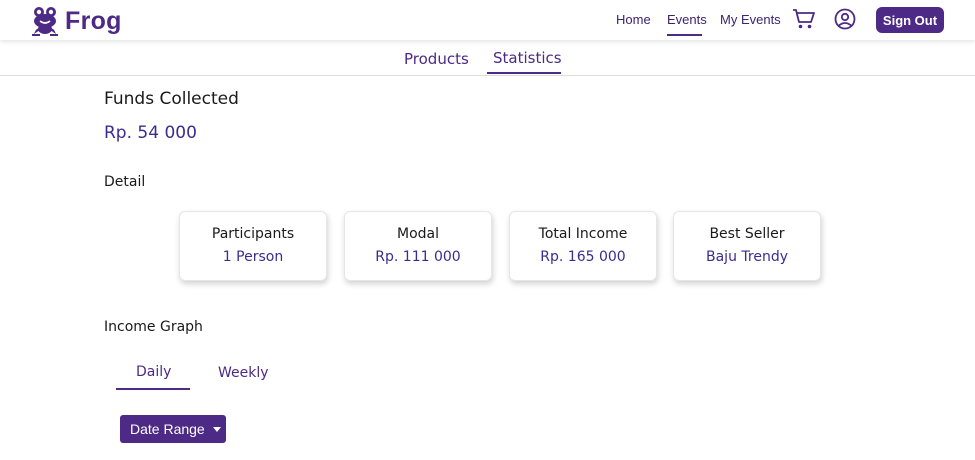 This screenshot has height=460, width=975. I want to click on card-label: Best Seller, so click(747, 234).